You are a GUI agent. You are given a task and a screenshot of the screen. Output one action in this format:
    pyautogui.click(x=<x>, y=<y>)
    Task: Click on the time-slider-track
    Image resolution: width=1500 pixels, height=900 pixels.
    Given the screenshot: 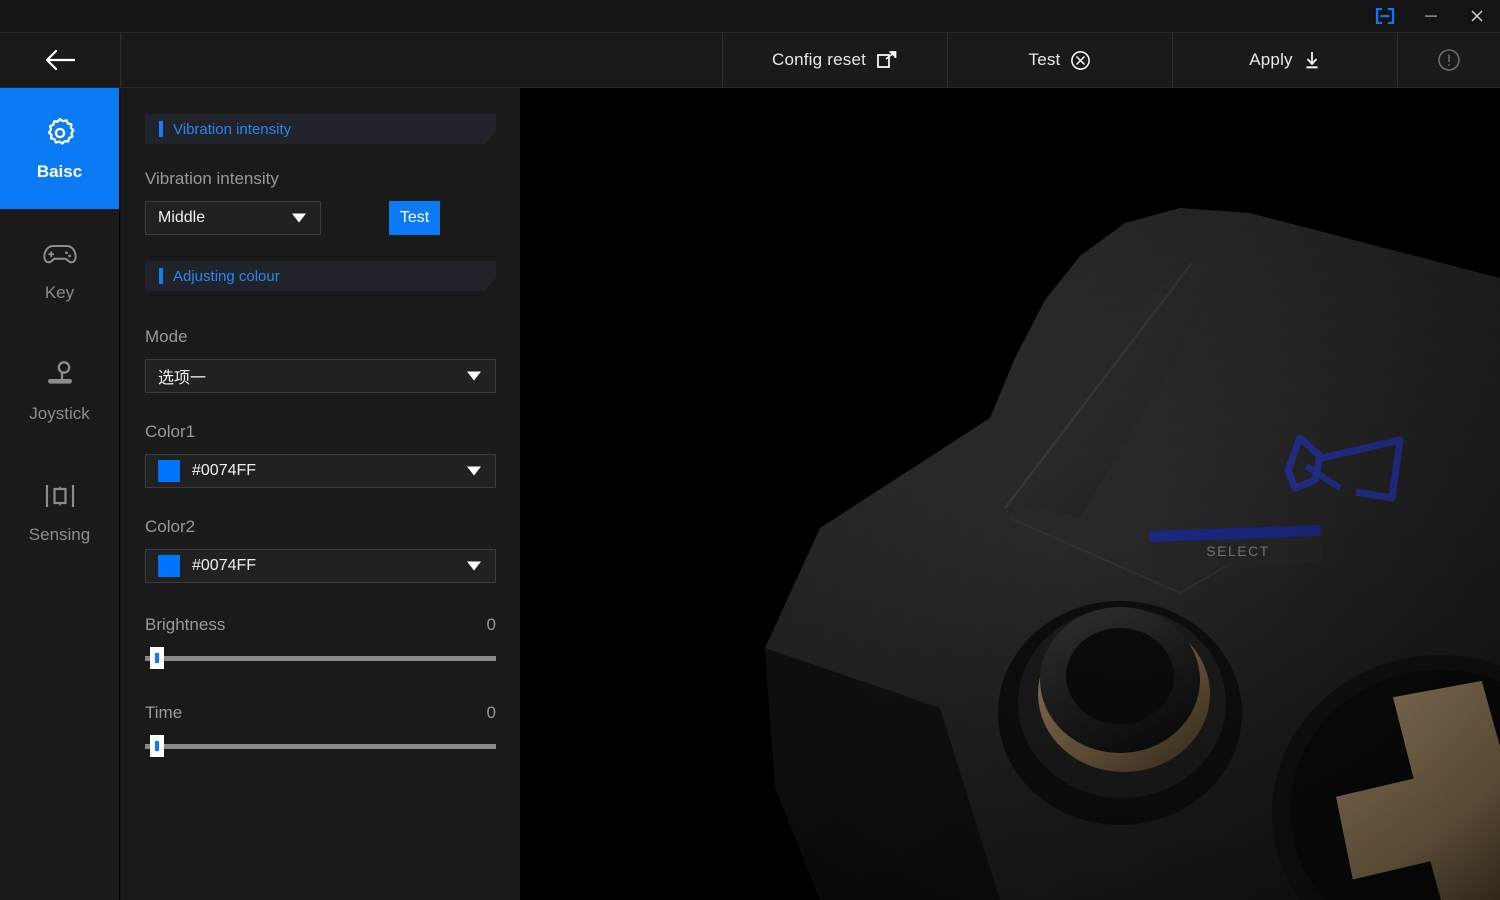 What is the action you would take?
    pyautogui.click(x=320, y=746)
    